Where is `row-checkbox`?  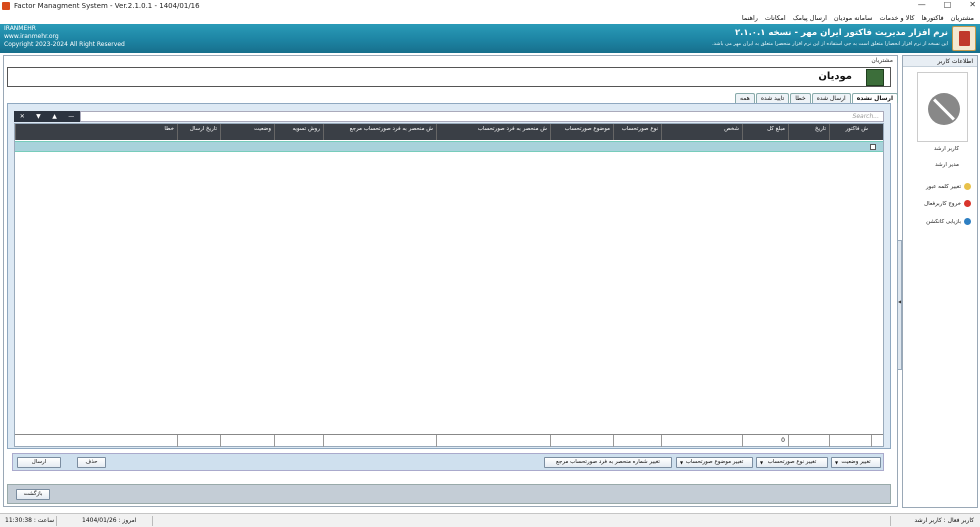 row-checkbox is located at coordinates (873, 147).